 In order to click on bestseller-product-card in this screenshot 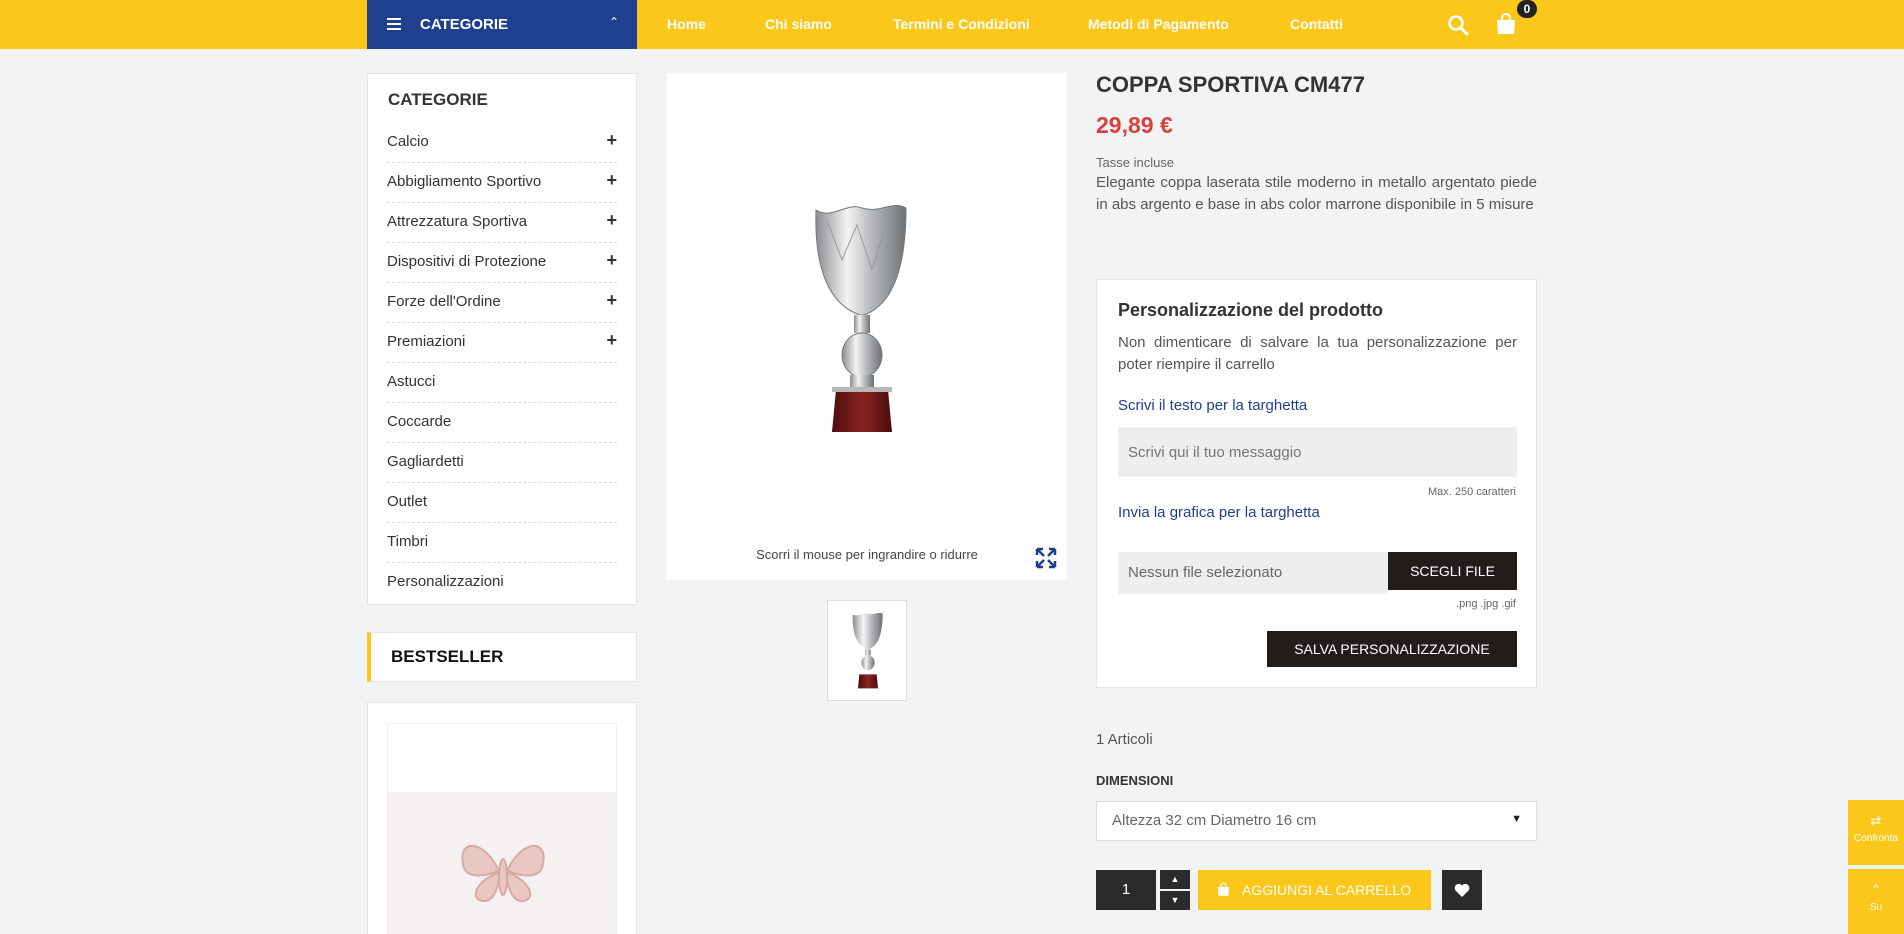, I will do `click(502, 818)`.